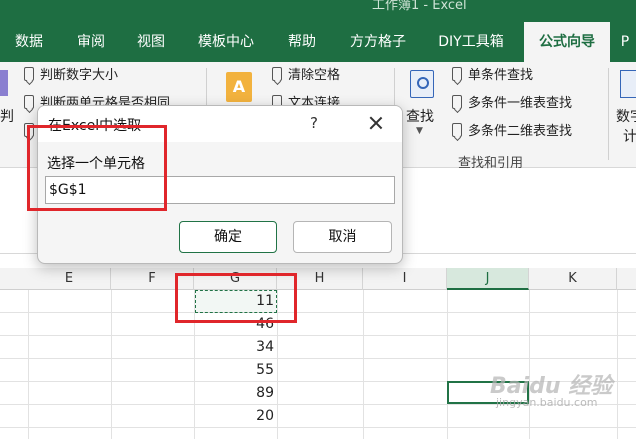 The image size is (636, 439). What do you see at coordinates (69, 279) in the screenshot?
I see `column-header-e: E` at bounding box center [69, 279].